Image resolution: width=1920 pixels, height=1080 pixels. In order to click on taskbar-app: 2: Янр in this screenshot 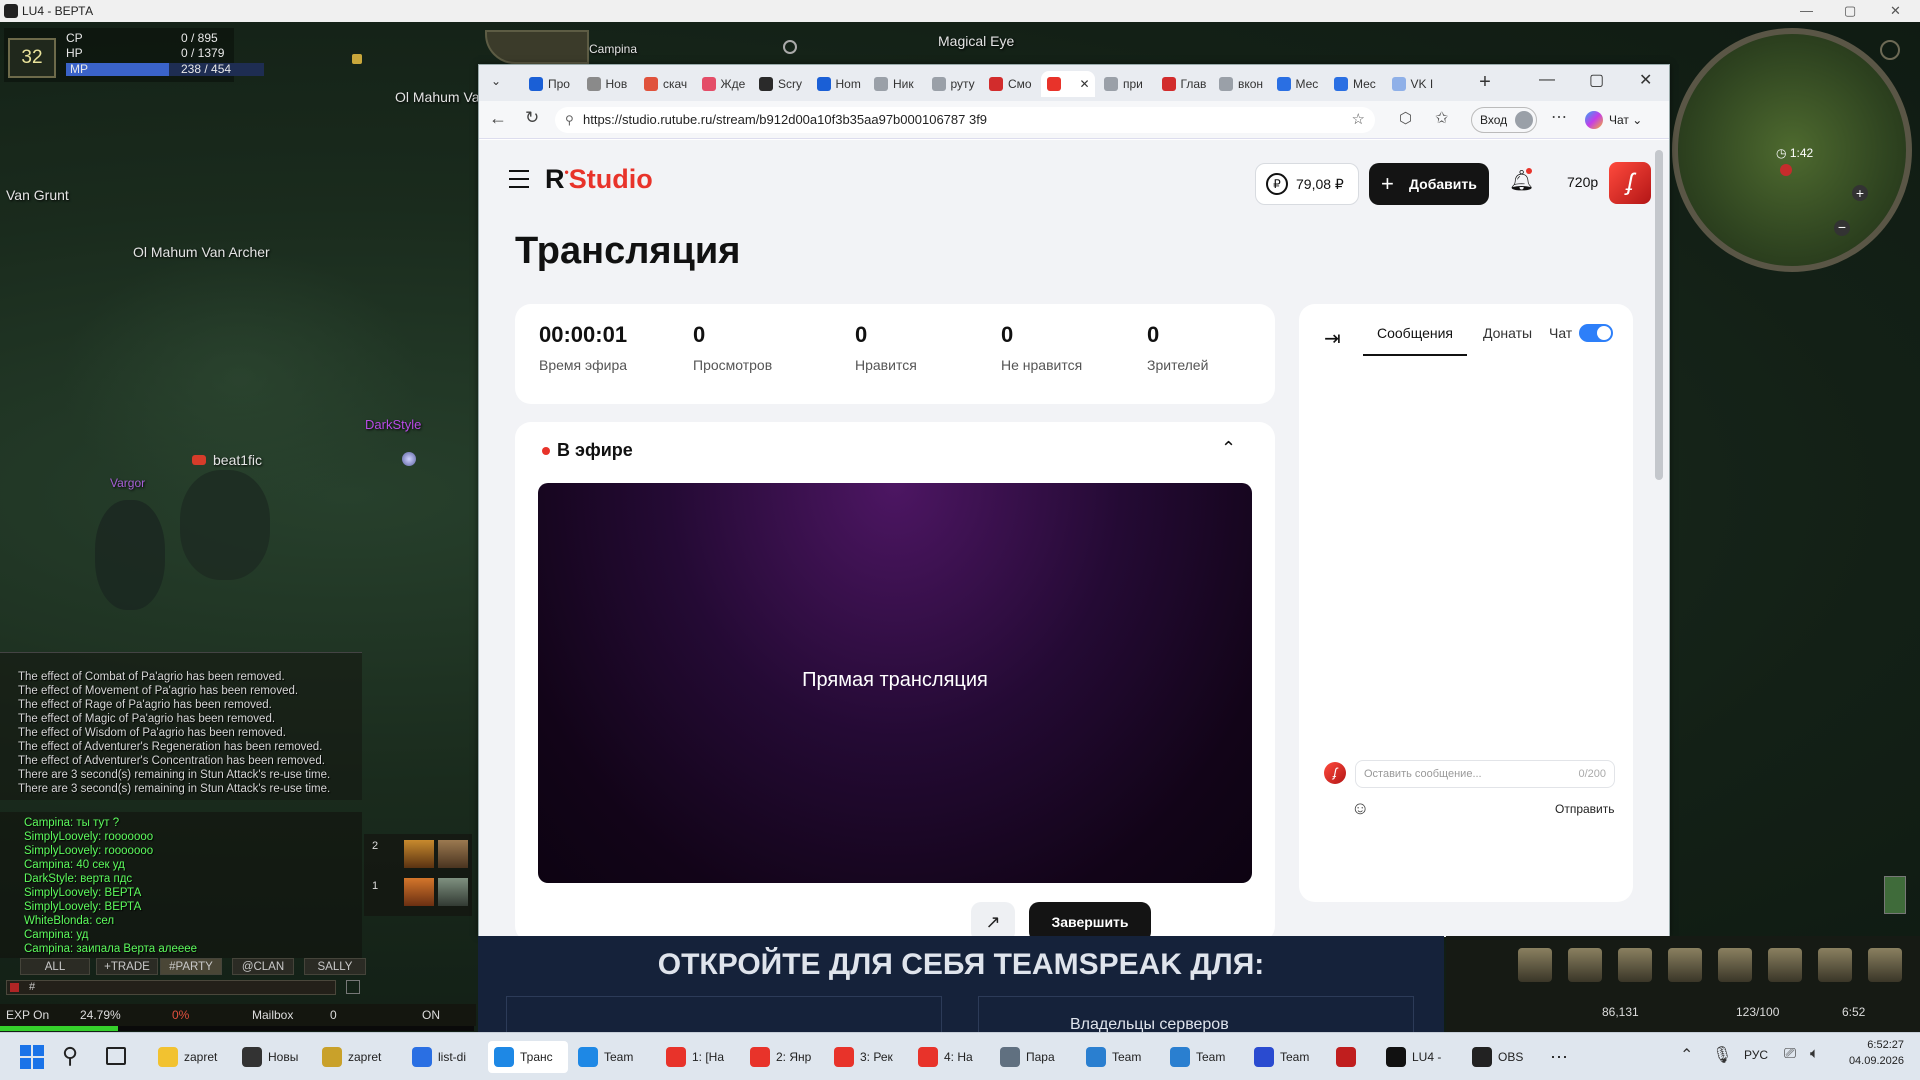, I will do `click(784, 1057)`.